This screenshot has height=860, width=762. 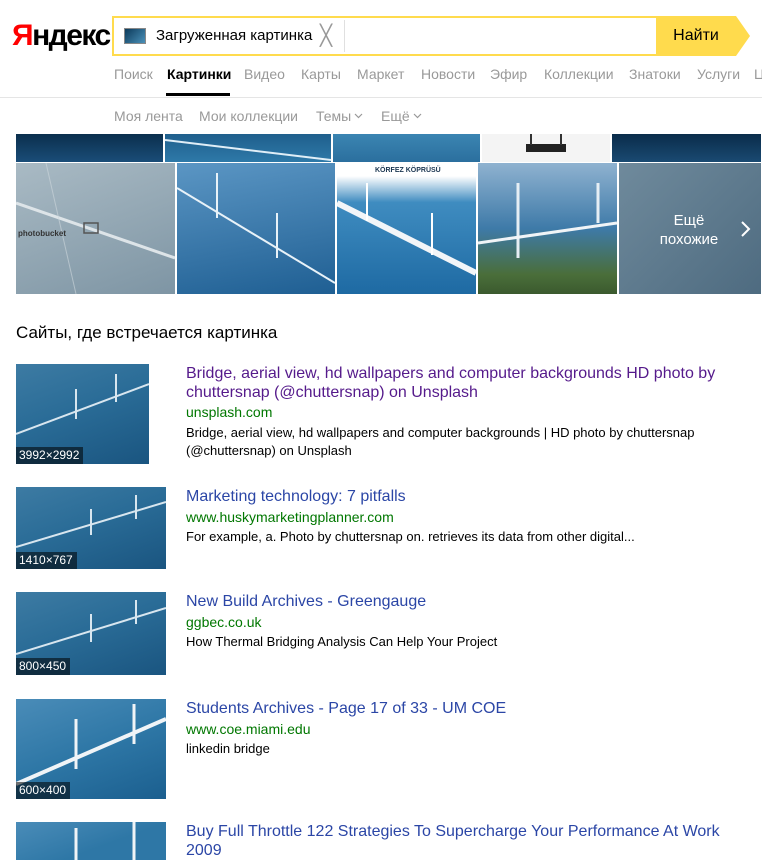 What do you see at coordinates (43, 790) in the screenshot?
I see `image-size-badge: 600×400` at bounding box center [43, 790].